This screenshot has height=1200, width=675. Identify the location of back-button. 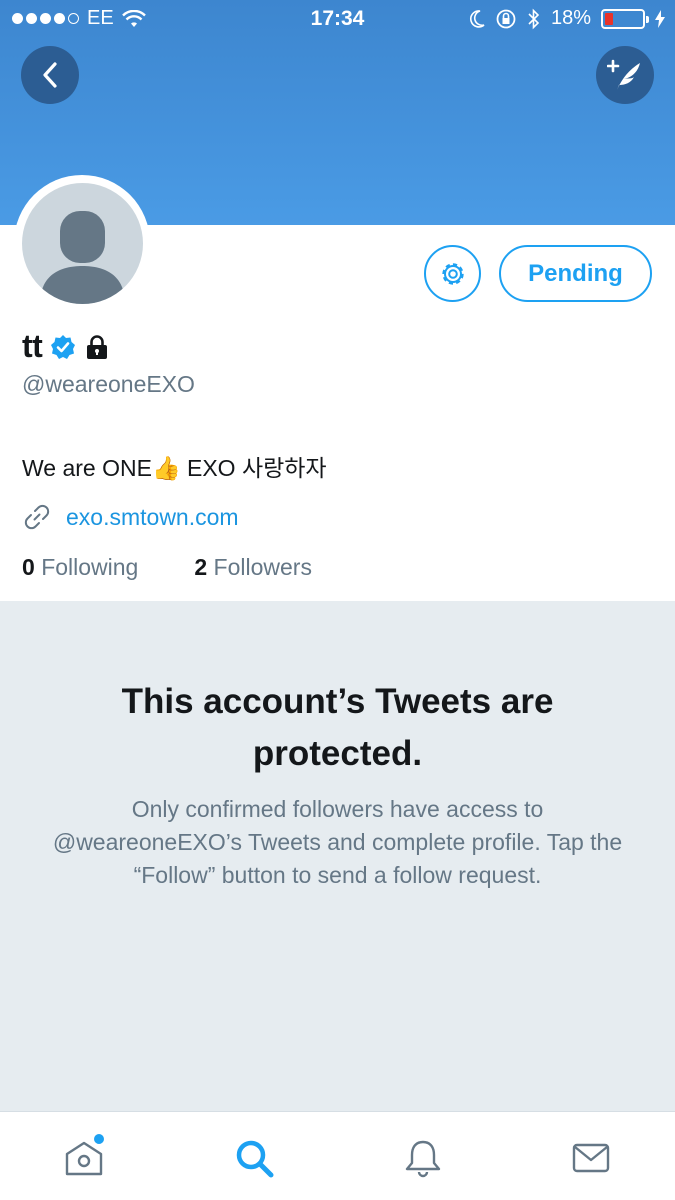
(50, 75).